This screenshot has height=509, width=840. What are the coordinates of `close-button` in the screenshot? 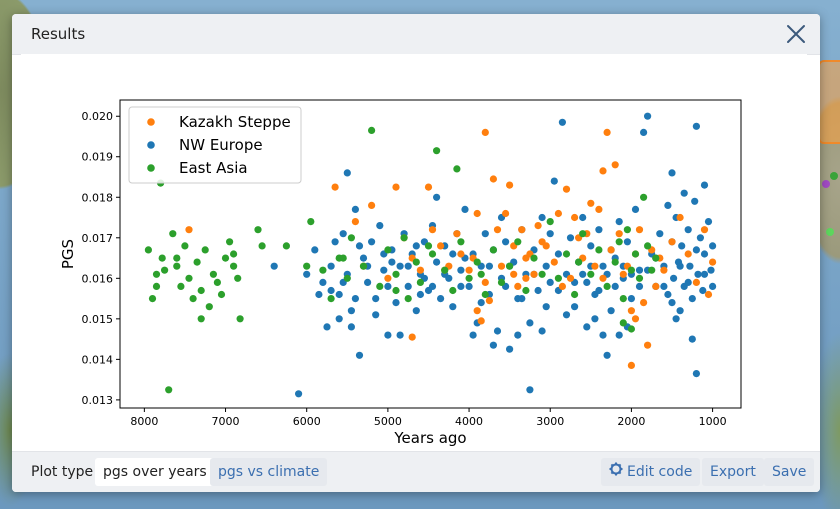 It's located at (796, 34).